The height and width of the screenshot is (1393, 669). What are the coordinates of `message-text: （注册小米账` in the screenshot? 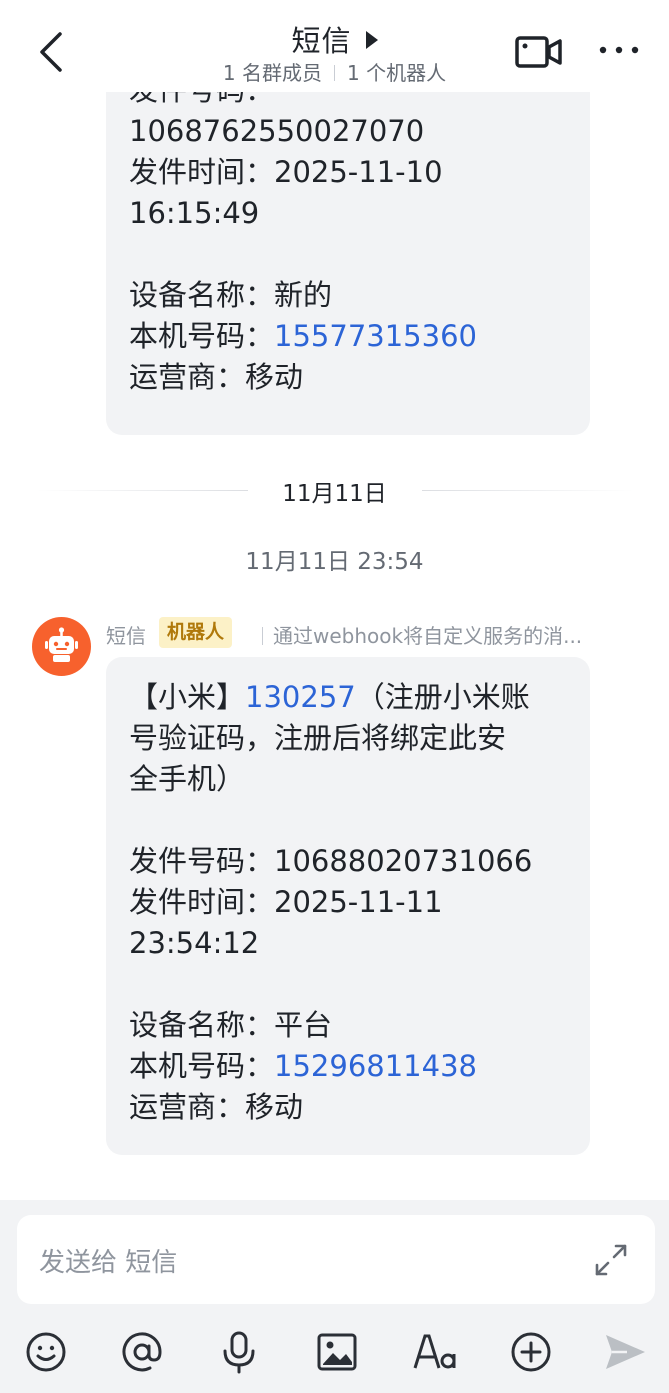 It's located at (442, 697).